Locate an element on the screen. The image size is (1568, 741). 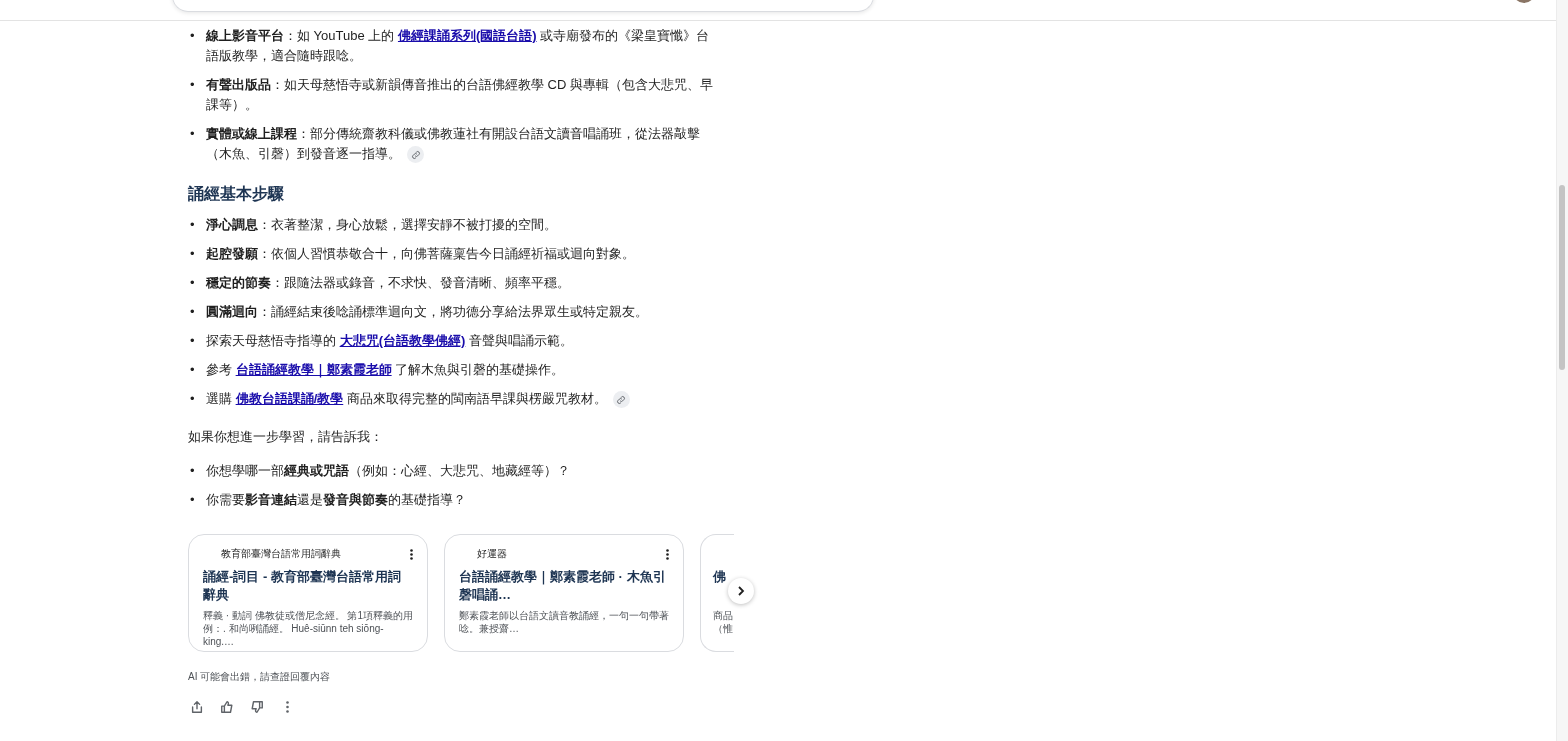
list-item-text: 穩定的節奏：跟隨法器或錄音，不求快、發音清晰、頻率平穩。 is located at coordinates (388, 283).